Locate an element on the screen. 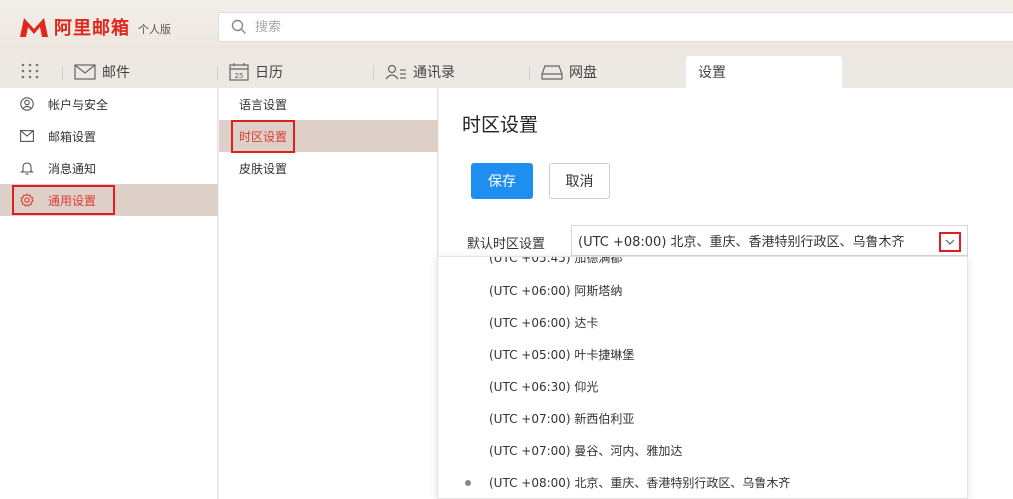 The width and height of the screenshot is (1013, 499). nav-item-label: 消息通知 is located at coordinates (72, 168).